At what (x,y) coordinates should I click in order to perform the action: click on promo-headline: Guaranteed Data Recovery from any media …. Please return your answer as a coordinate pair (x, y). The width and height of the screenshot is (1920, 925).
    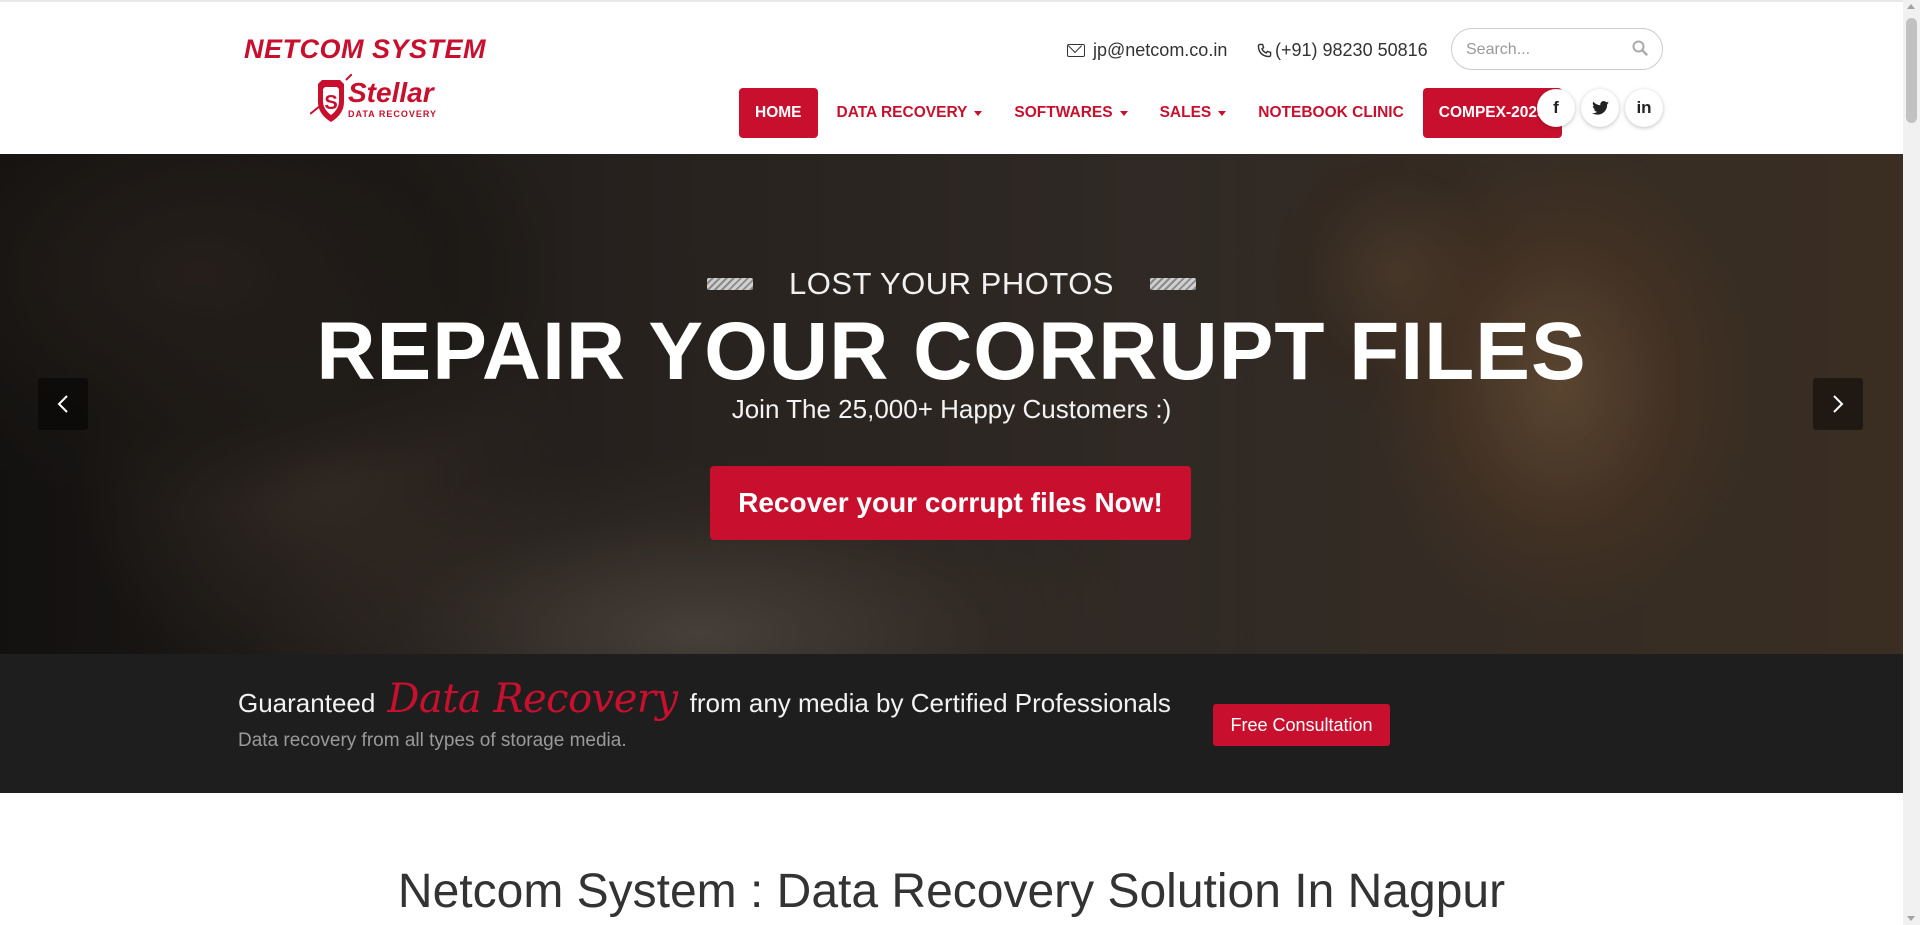
    Looking at the image, I should click on (704, 701).